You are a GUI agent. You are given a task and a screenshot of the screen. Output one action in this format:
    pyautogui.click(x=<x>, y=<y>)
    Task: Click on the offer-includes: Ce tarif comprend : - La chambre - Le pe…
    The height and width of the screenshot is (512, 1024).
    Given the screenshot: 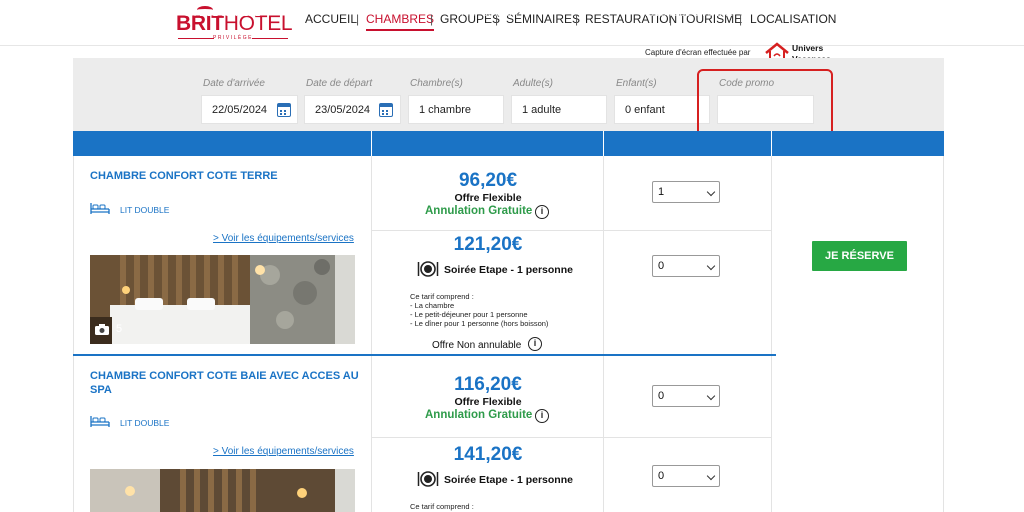 What is the action you would take?
    pyautogui.click(x=479, y=310)
    